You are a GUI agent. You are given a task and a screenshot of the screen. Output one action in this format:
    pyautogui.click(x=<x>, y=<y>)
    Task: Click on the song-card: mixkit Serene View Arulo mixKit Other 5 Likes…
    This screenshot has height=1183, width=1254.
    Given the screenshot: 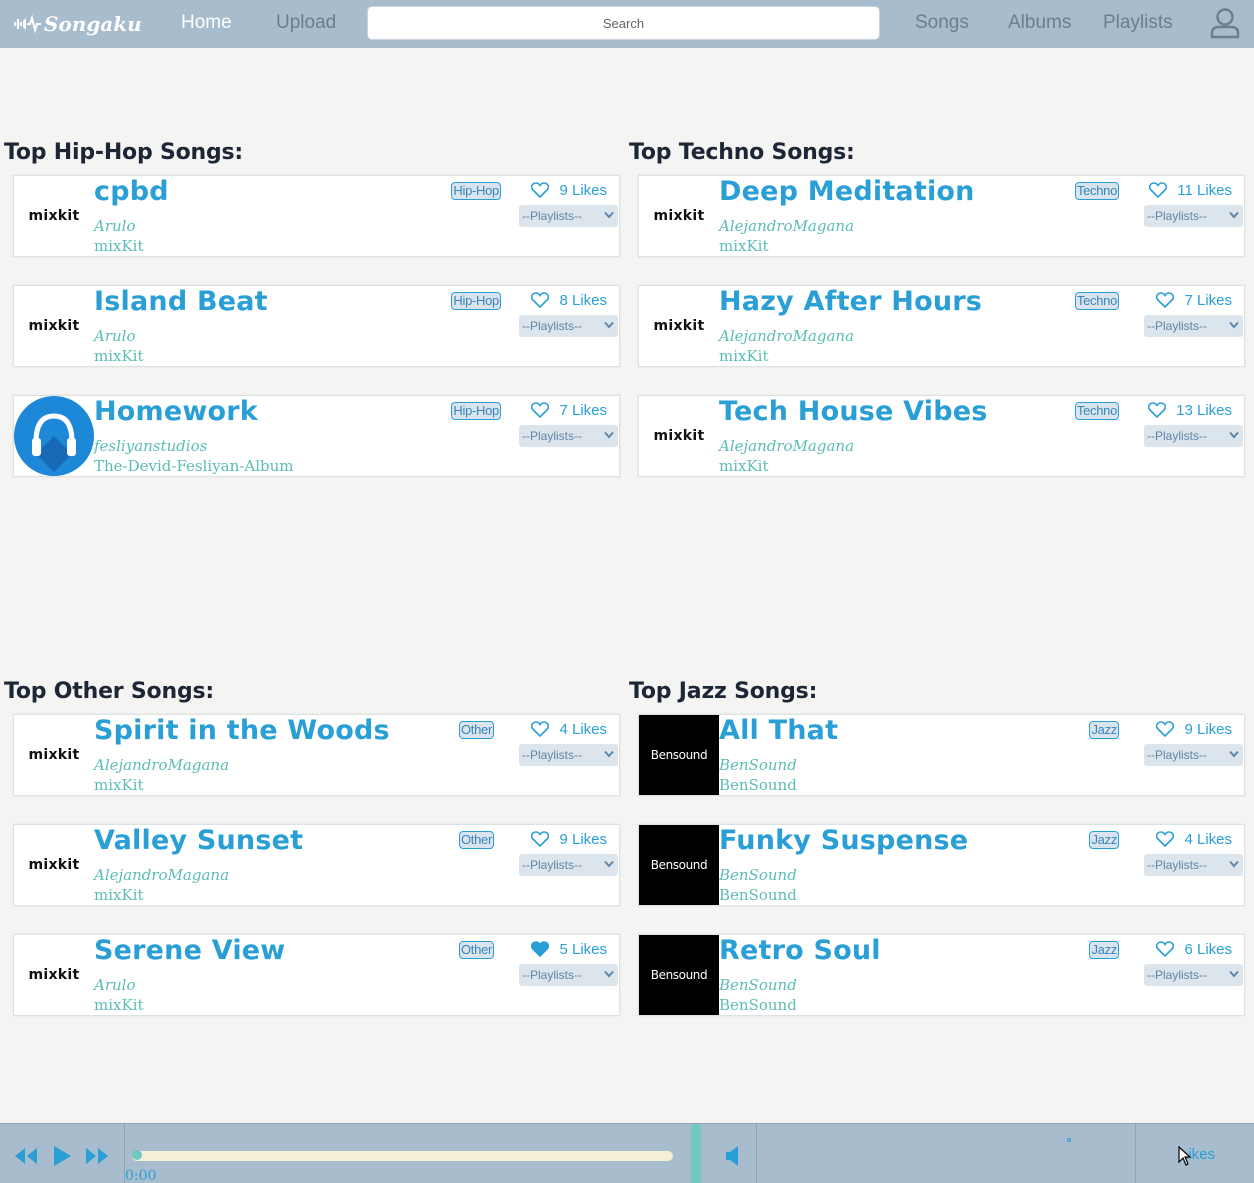 What is the action you would take?
    pyautogui.click(x=316, y=975)
    